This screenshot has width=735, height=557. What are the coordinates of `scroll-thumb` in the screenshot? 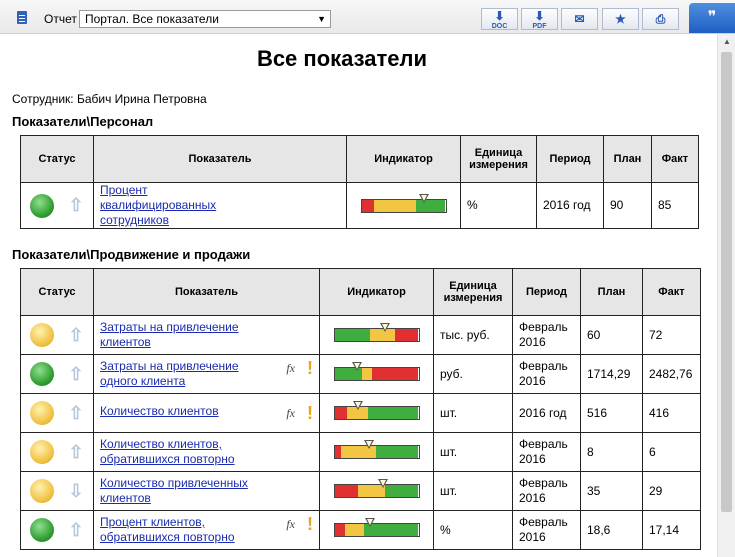 It's located at (726, 282).